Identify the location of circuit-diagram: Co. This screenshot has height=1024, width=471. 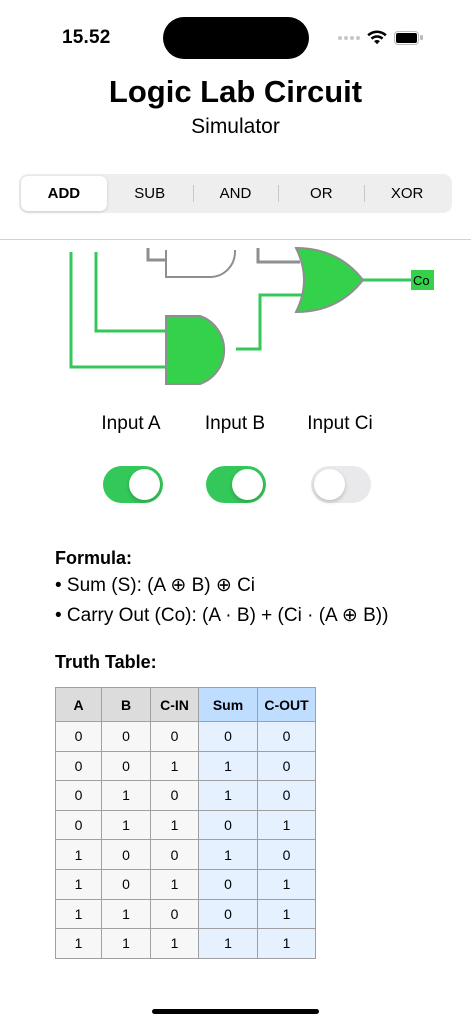
(251, 315).